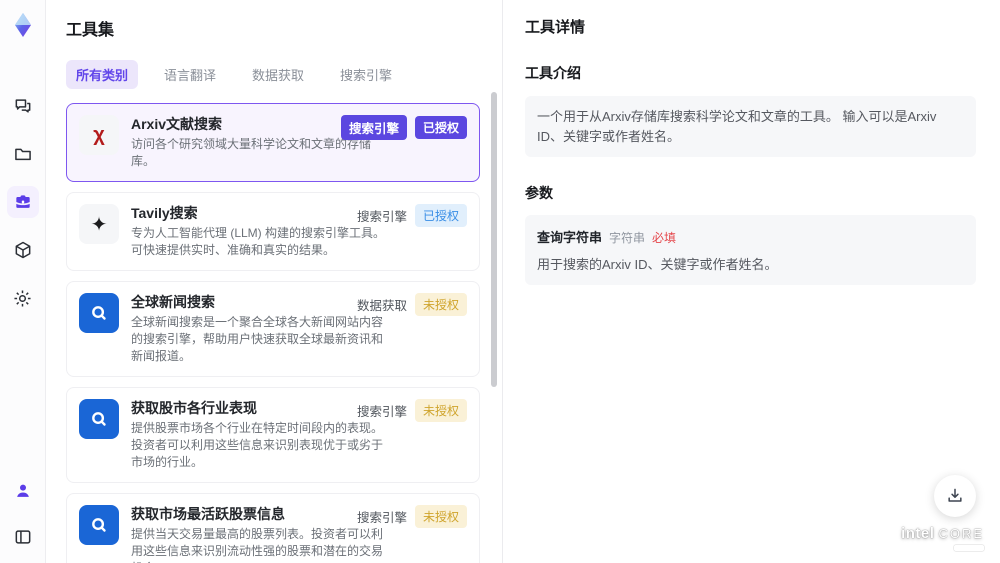 The width and height of the screenshot is (1000, 563). Describe the element at coordinates (23, 154) in the screenshot. I see `folder-icon` at that location.